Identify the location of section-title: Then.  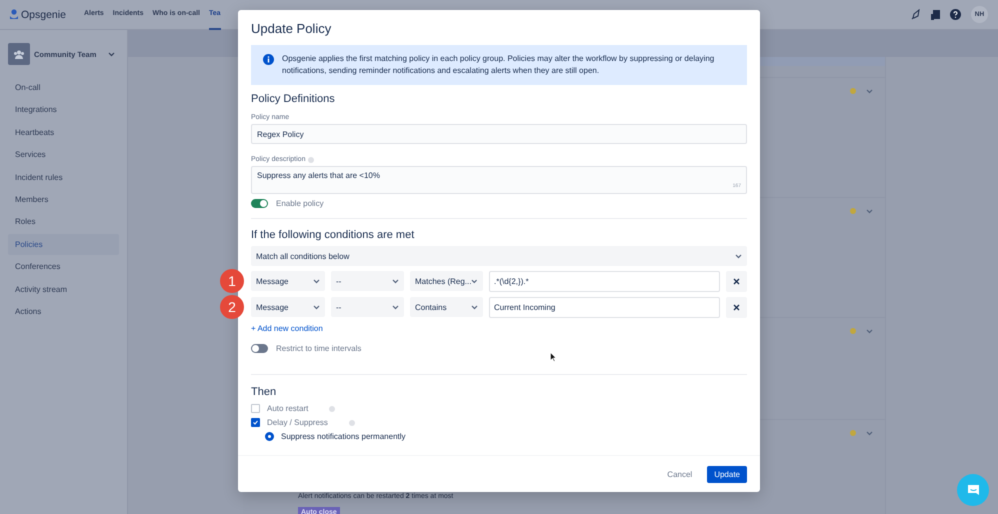
(264, 392).